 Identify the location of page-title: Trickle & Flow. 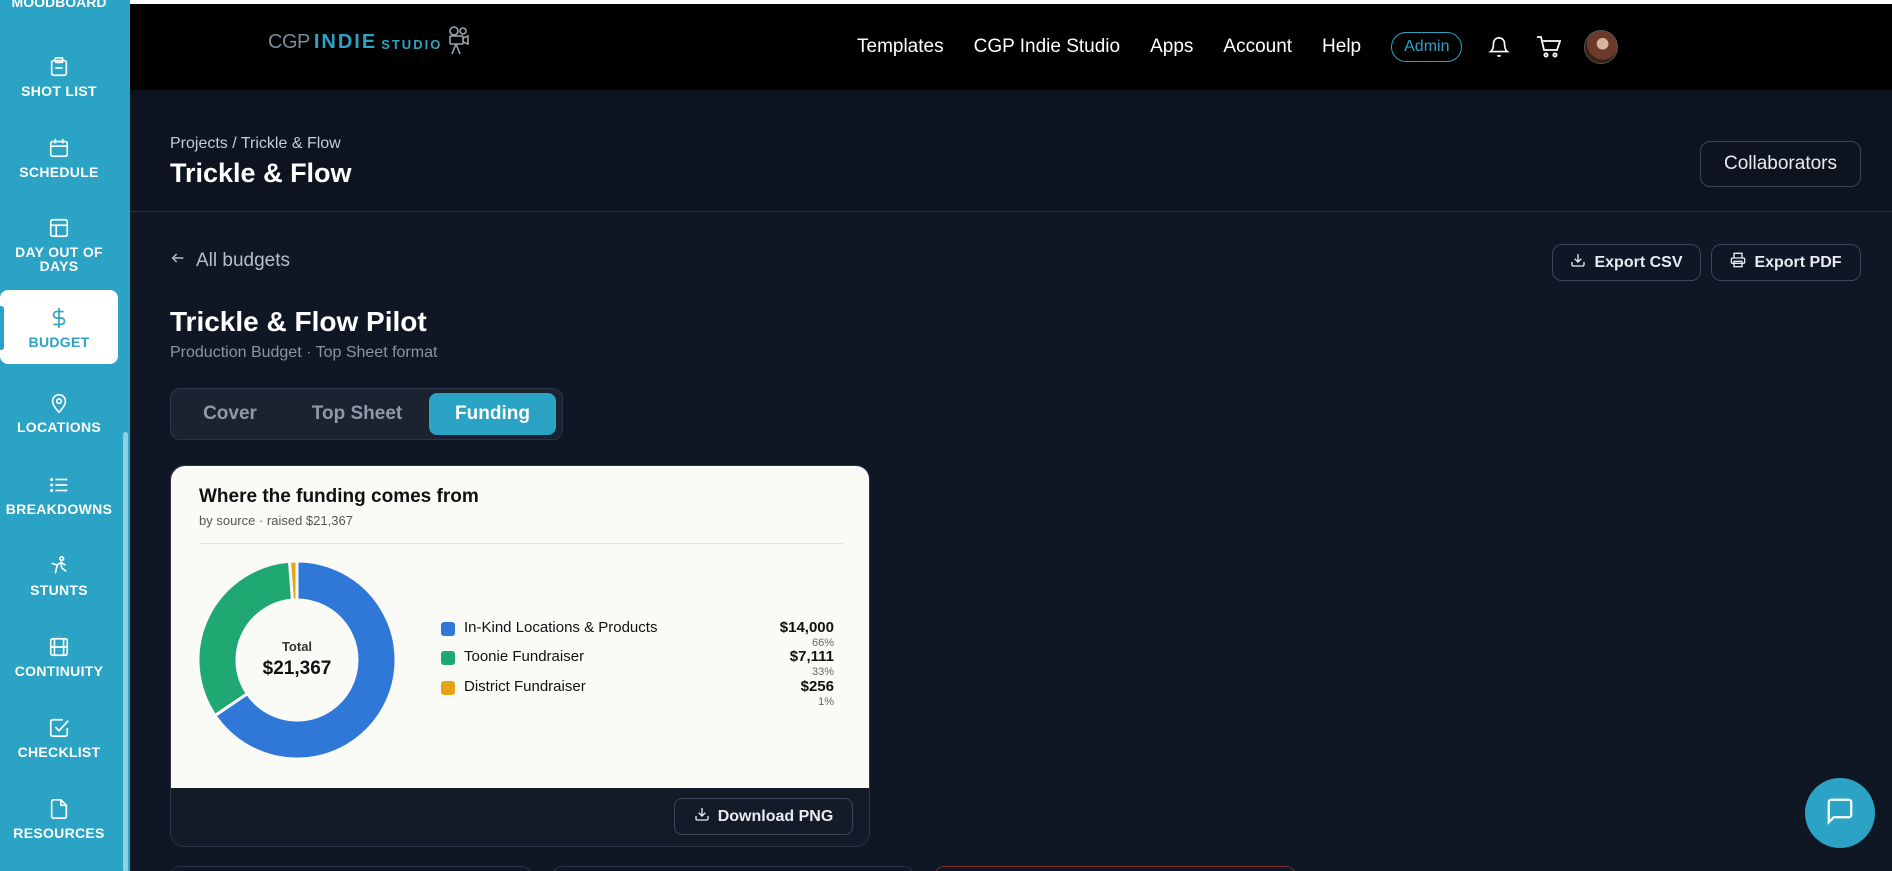
(261, 173).